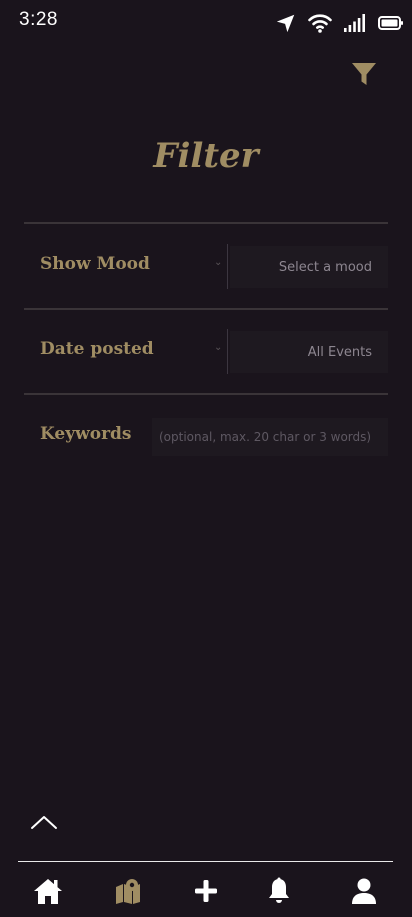 This screenshot has height=917, width=412. What do you see at coordinates (38, 19) in the screenshot?
I see `status-time: 3:28` at bounding box center [38, 19].